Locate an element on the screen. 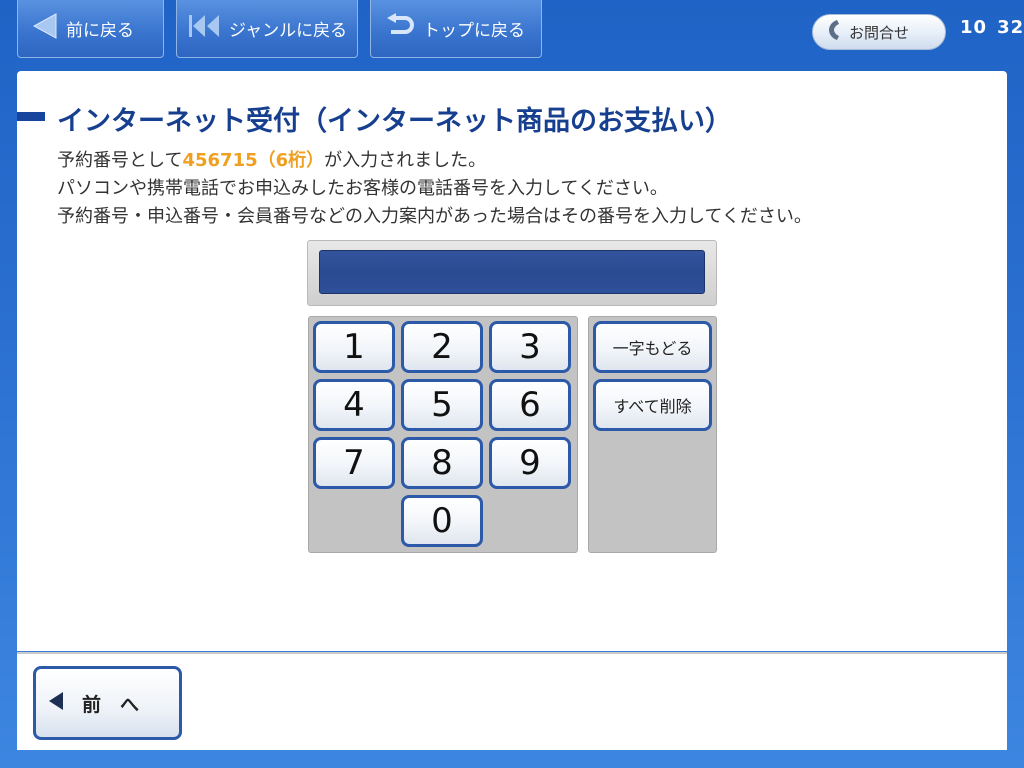  message-line-1-suffix: が入力されました。 is located at coordinates (405, 160).